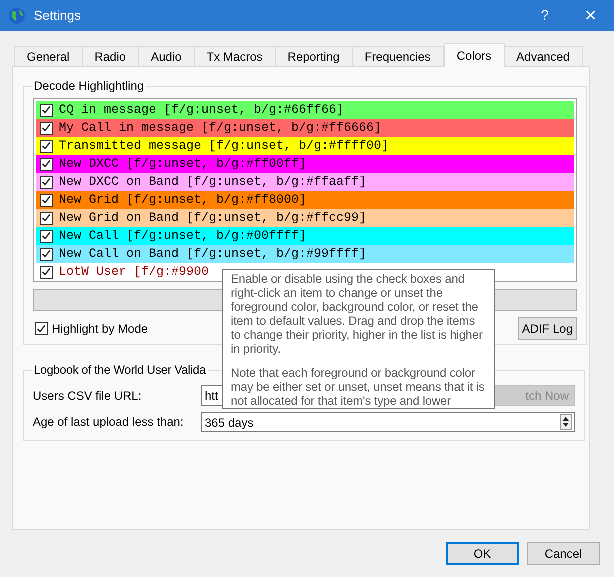  Describe the element at coordinates (213, 254) in the screenshot. I see `item-label: New Call on Band [f/g:unset, b/g:#99ffff]` at that location.